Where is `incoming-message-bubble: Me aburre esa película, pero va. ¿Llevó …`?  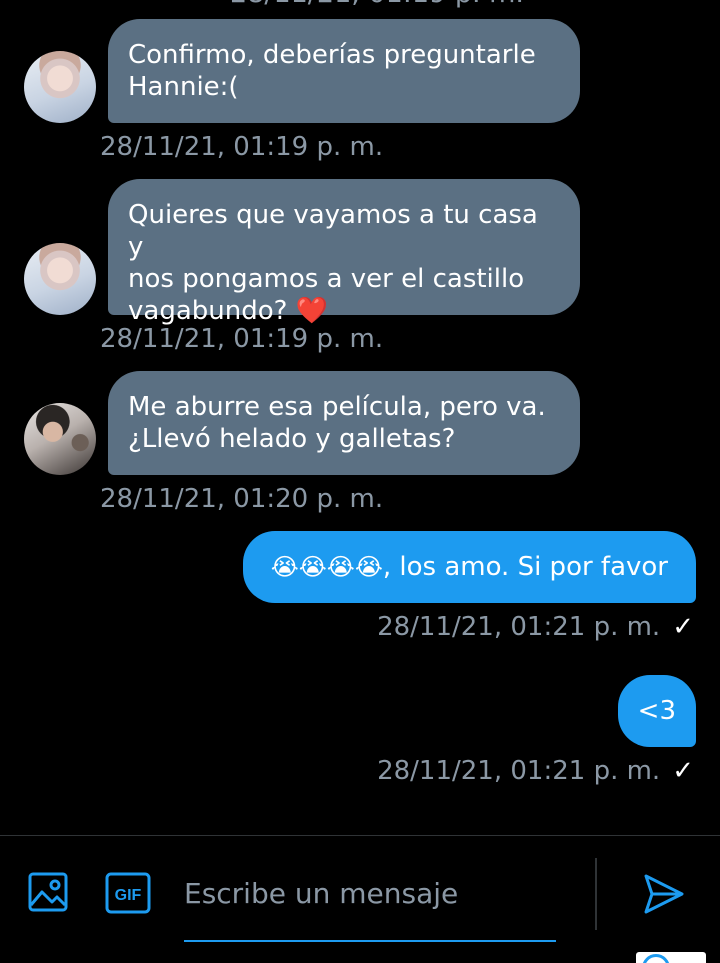
incoming-message-bubble: Me aburre esa película, pero va. ¿Llevó … is located at coordinates (344, 423).